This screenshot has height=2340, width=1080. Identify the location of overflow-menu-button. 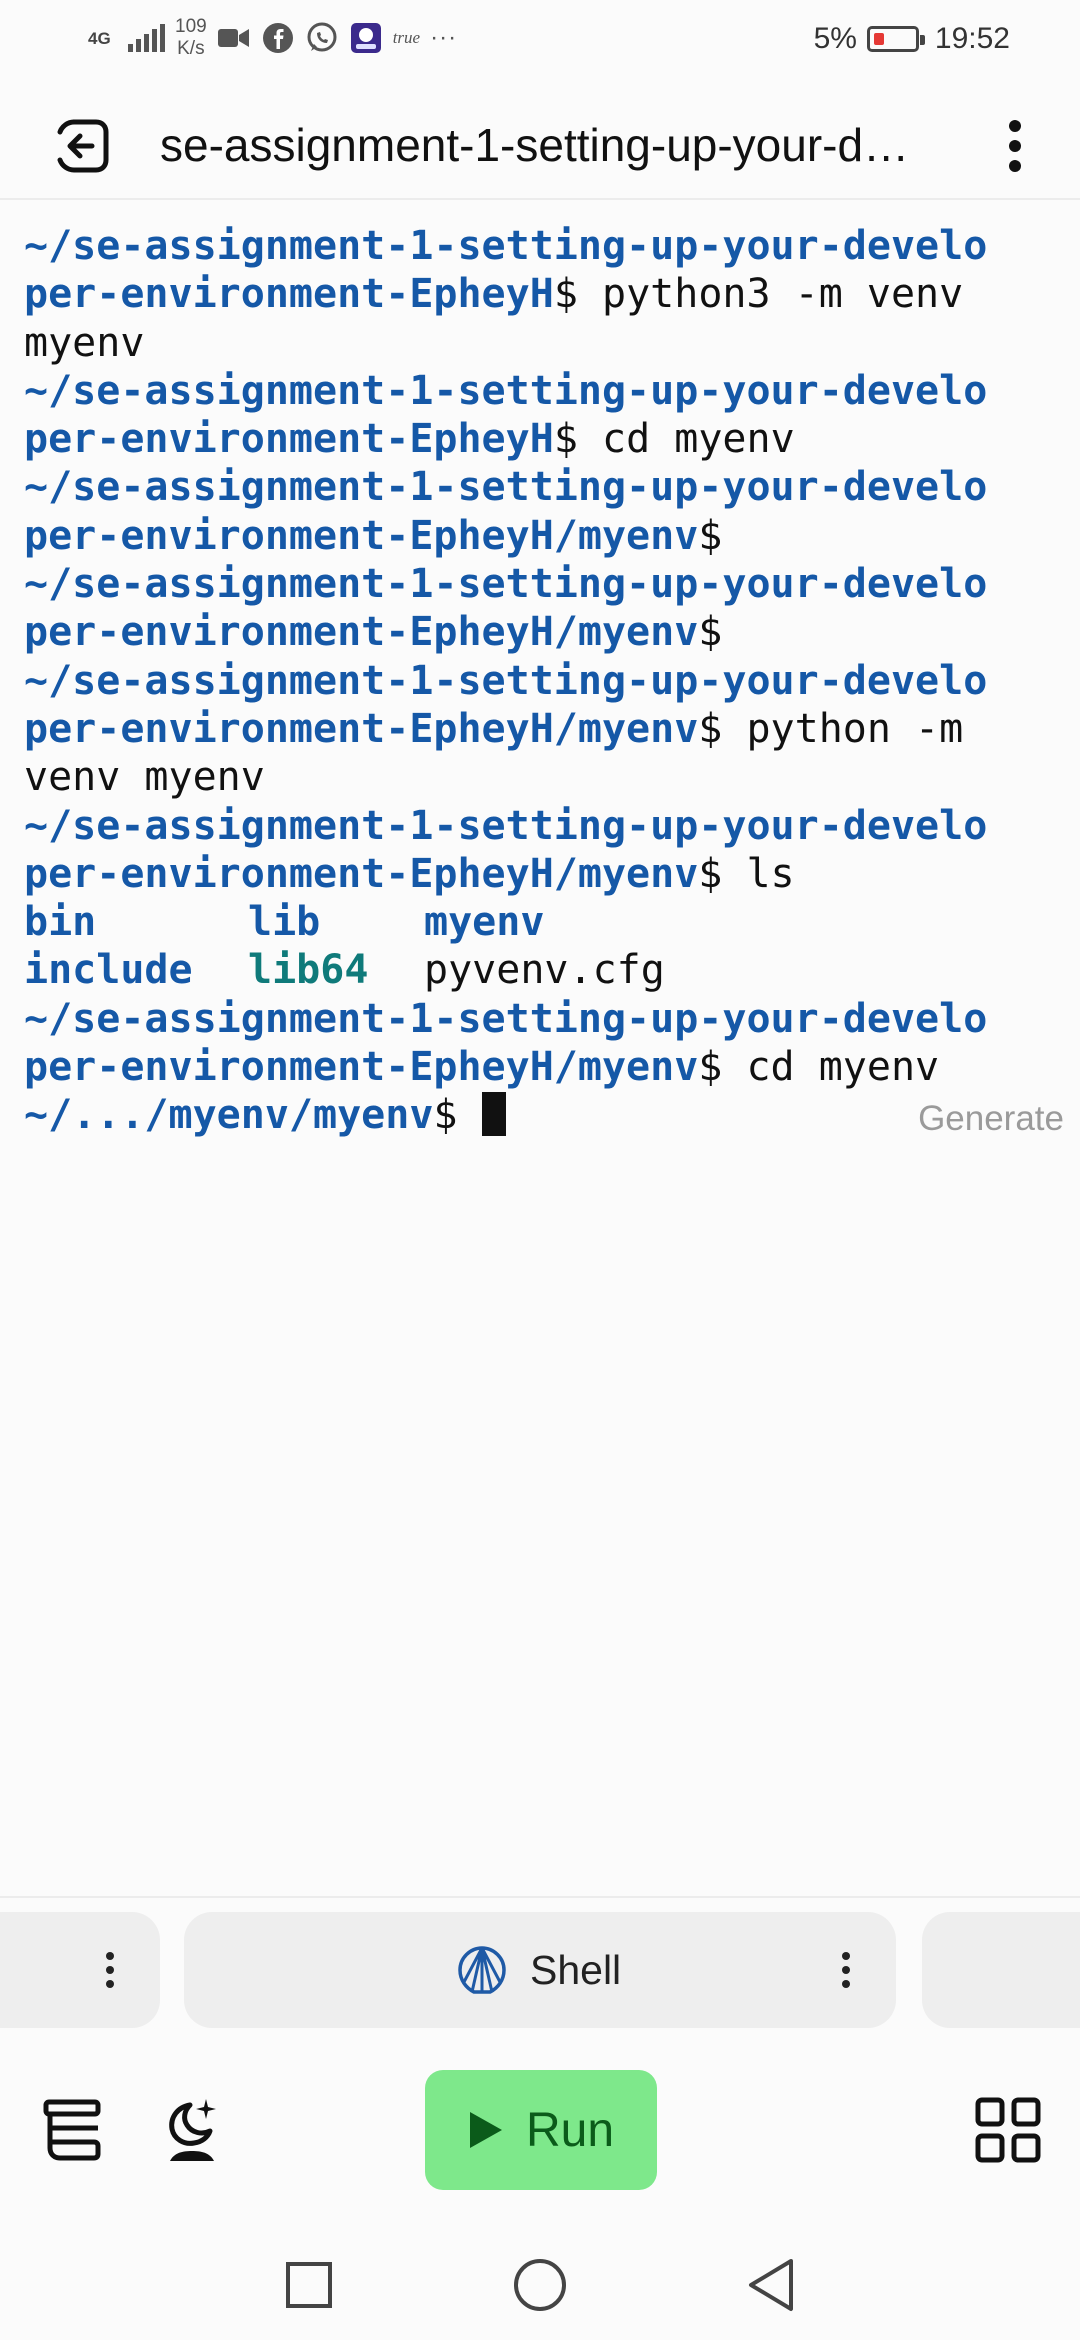
(1015, 146).